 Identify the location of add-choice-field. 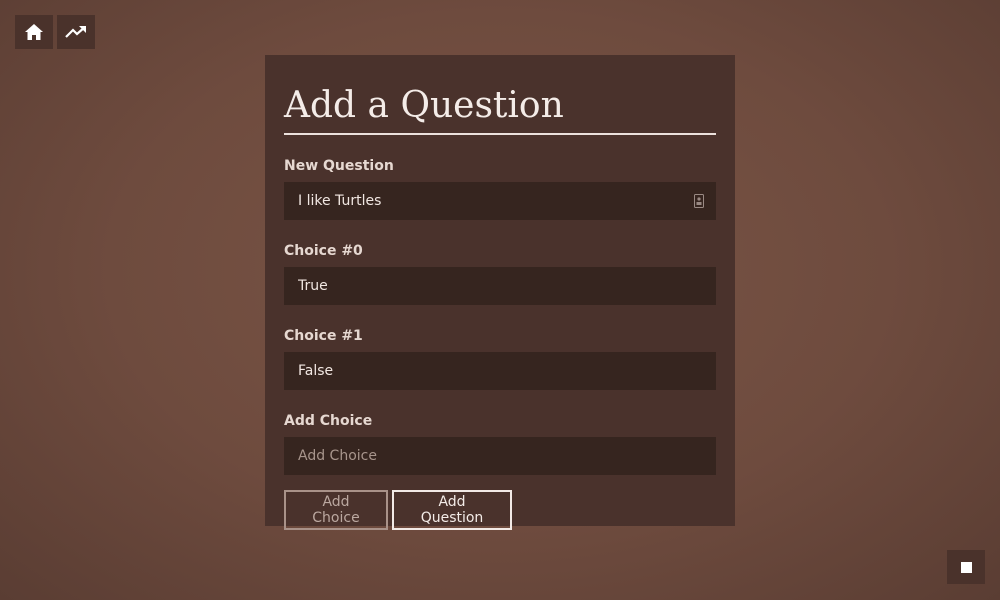
(500, 456).